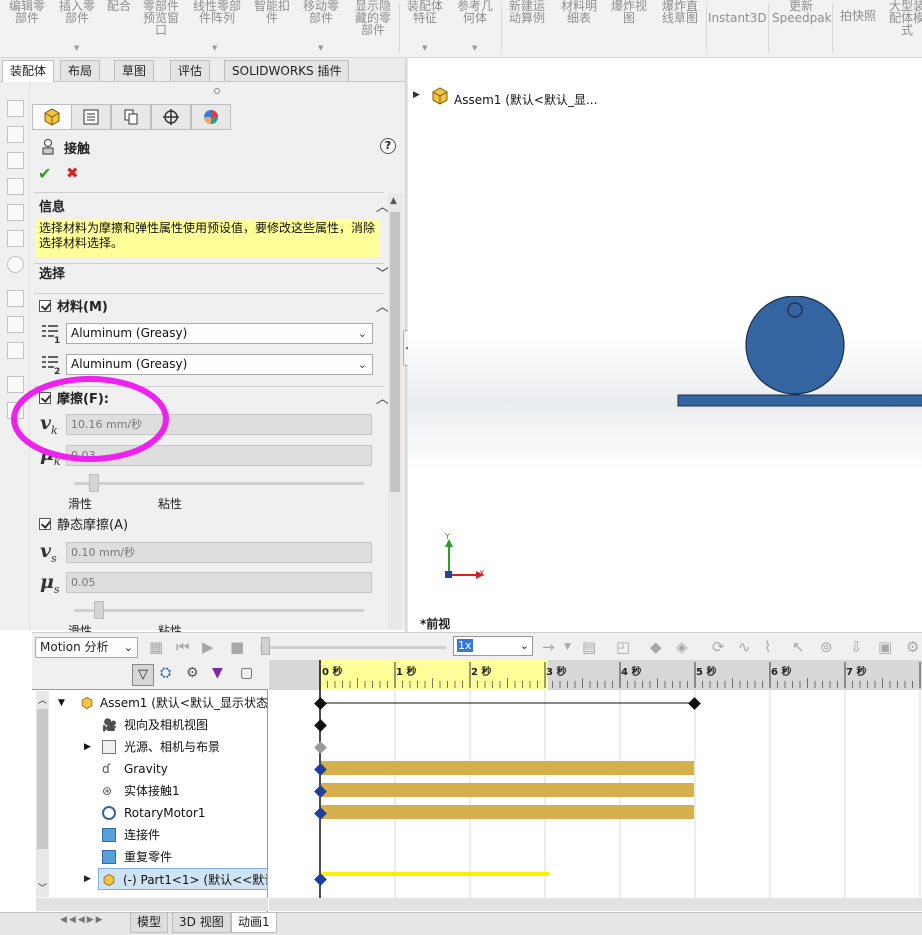 The width and height of the screenshot is (922, 935). Describe the element at coordinates (548, 647) in the screenshot. I see `playback-mode-icon: →` at that location.